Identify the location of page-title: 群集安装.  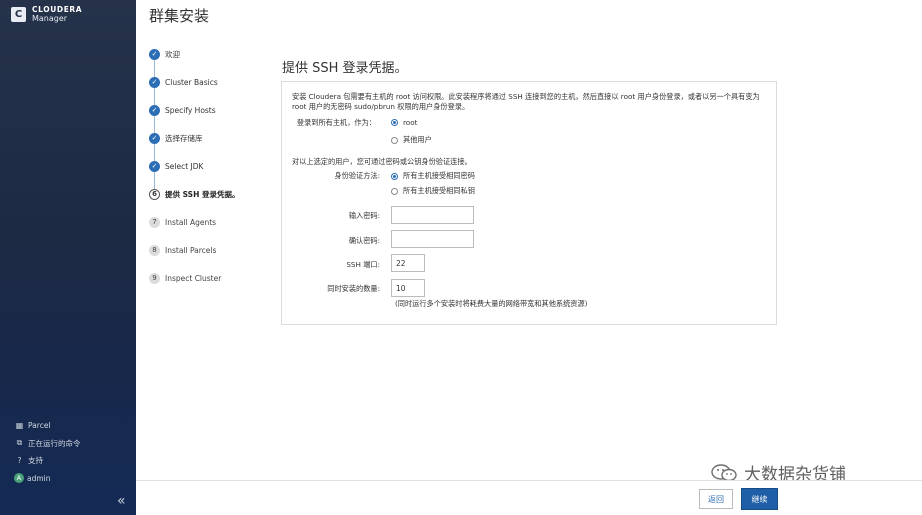
(179, 16).